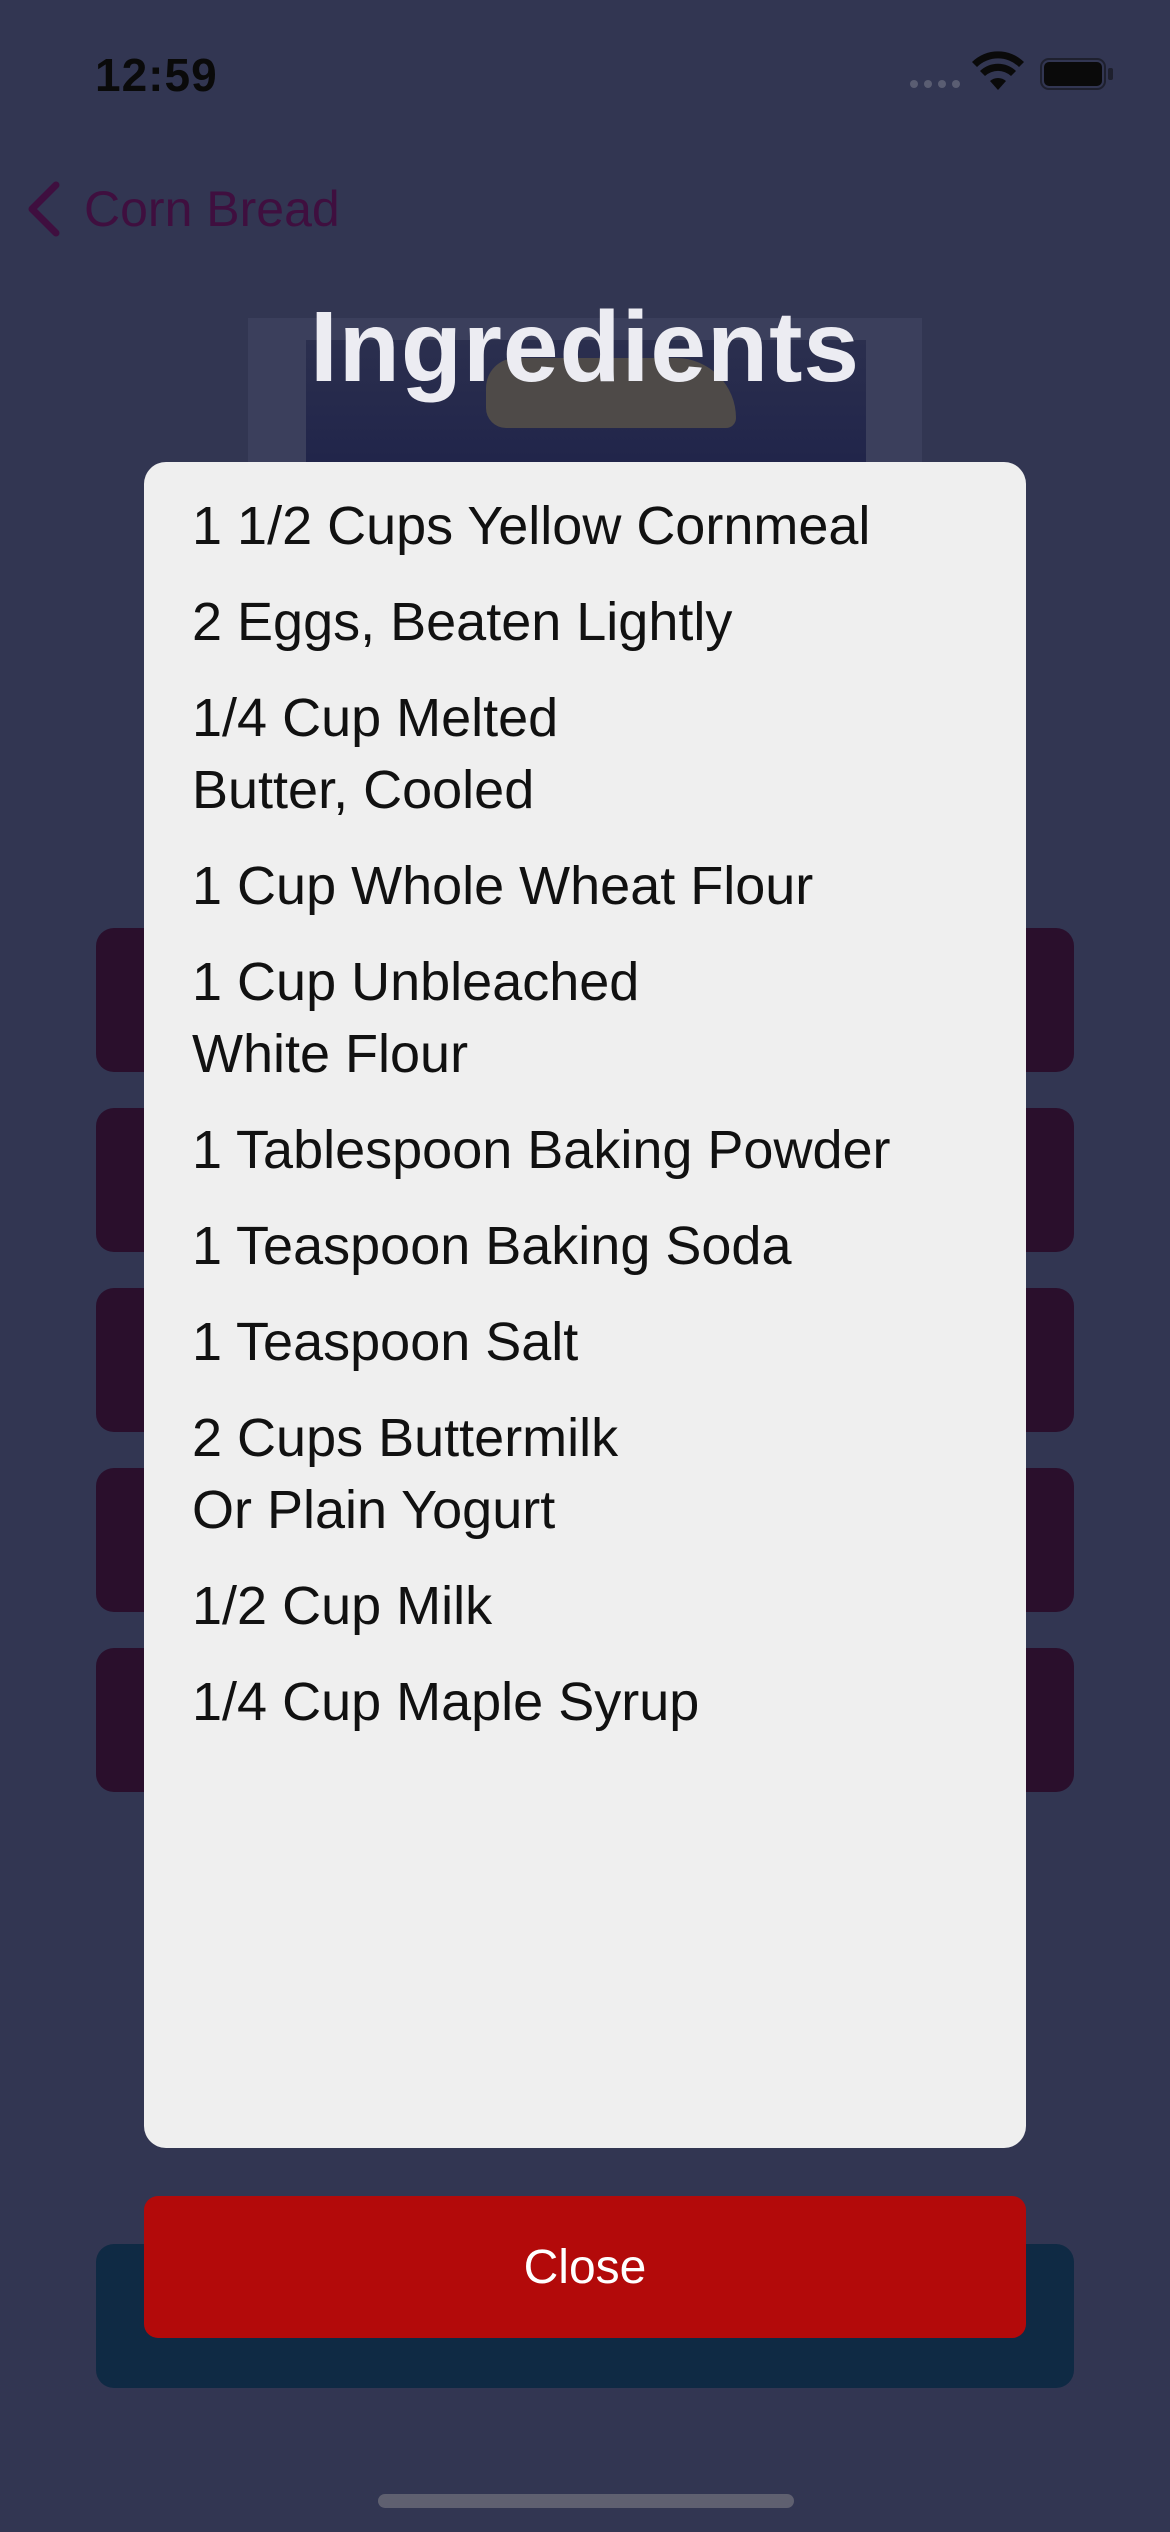 This screenshot has width=1170, height=2532. I want to click on ingredient-item: 1 Teaspoon Baking Soda, so click(492, 1246).